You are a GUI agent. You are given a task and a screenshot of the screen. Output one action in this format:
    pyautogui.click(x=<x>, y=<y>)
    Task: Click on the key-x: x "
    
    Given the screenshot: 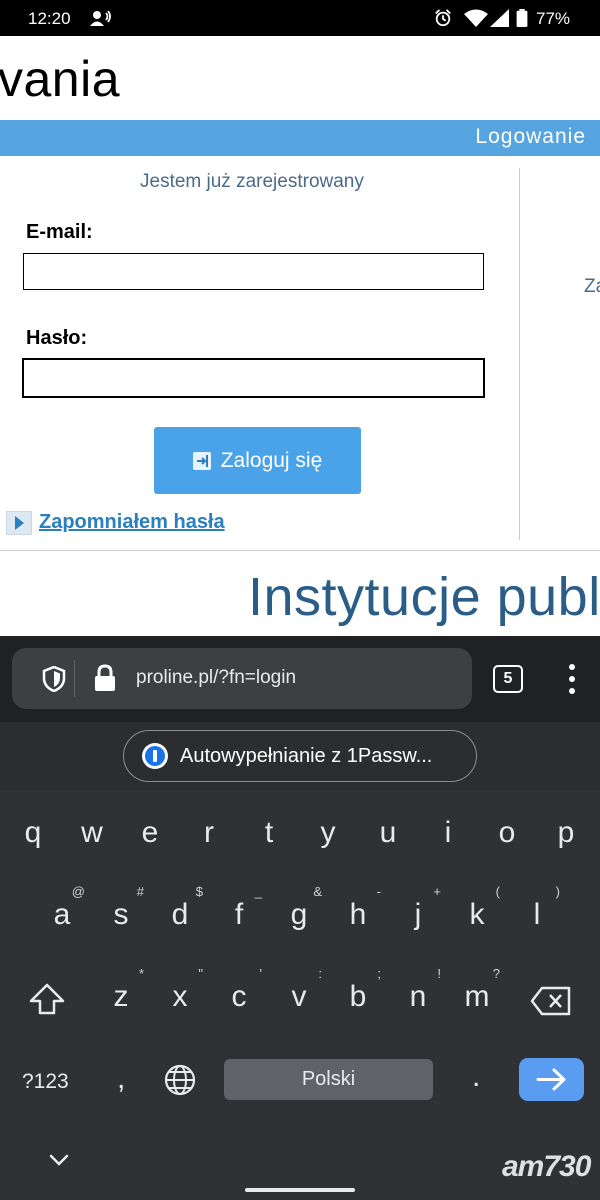 What is the action you would take?
    pyautogui.click(x=180, y=990)
    